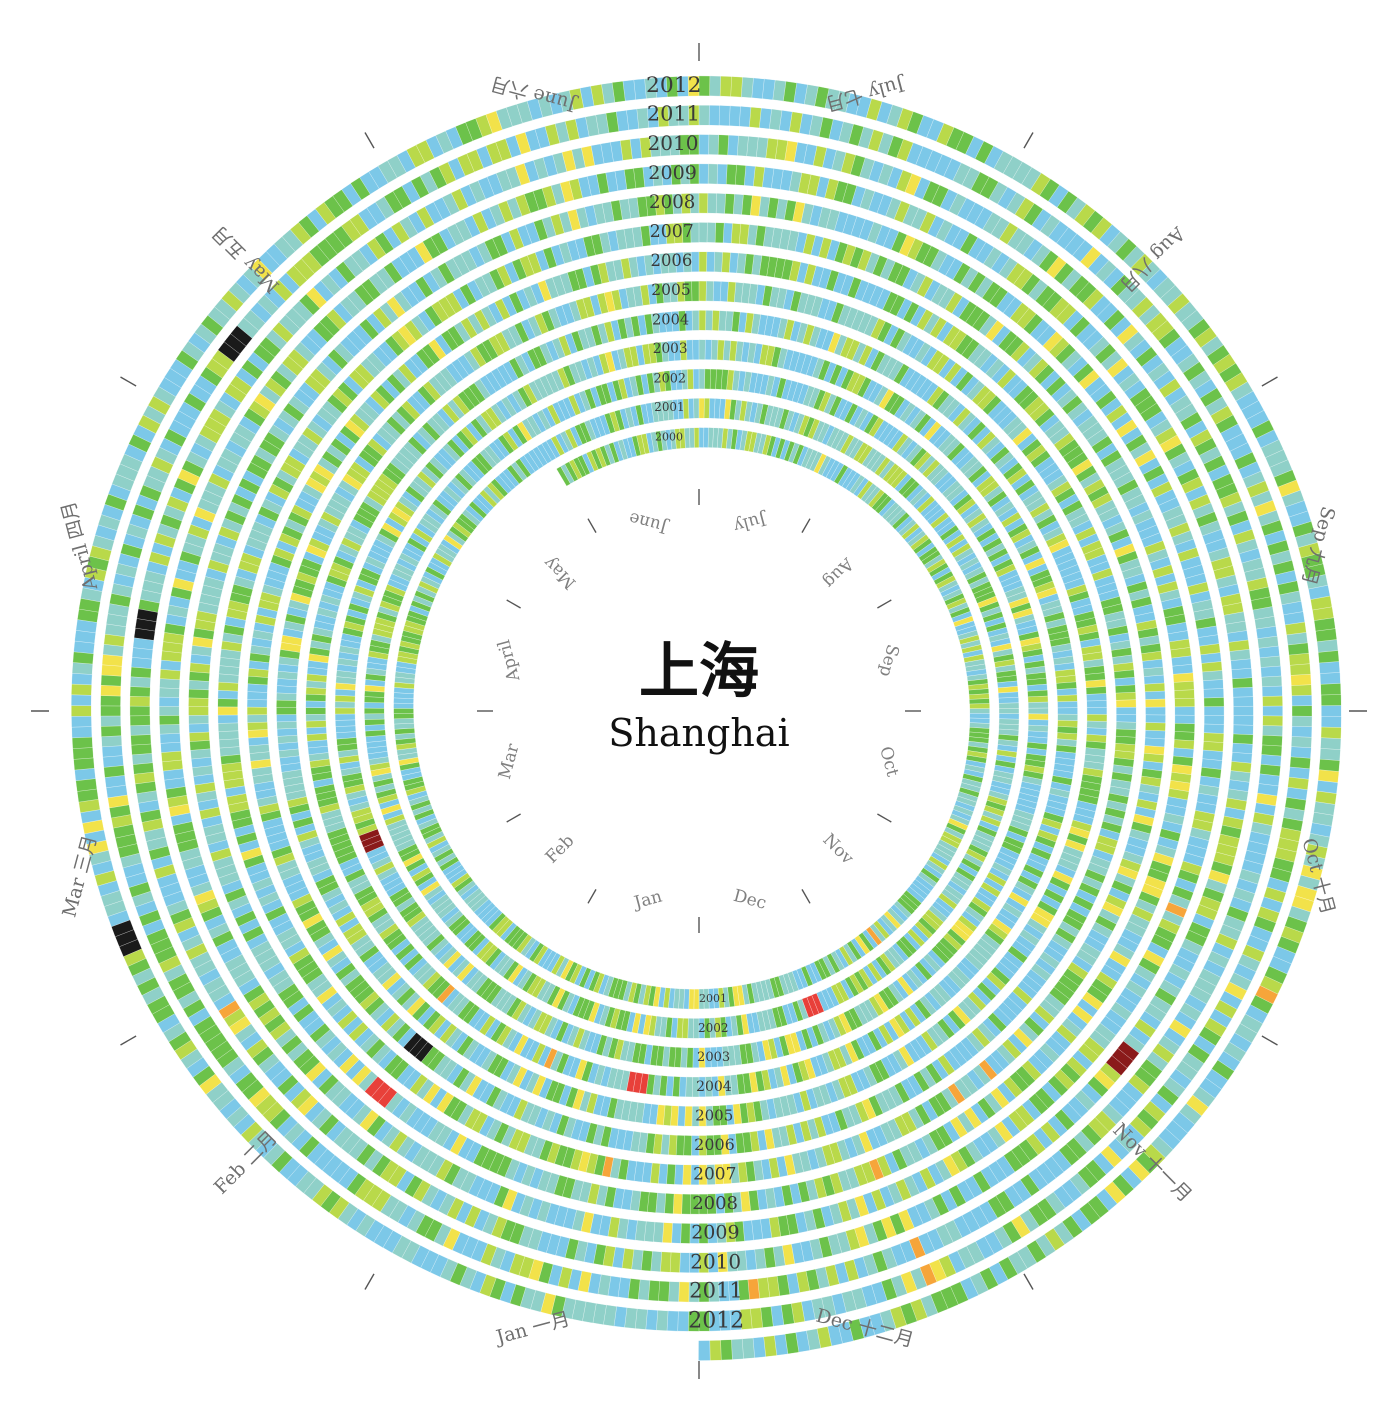  I want to click on year-label-top: 2004, so click(670, 319).